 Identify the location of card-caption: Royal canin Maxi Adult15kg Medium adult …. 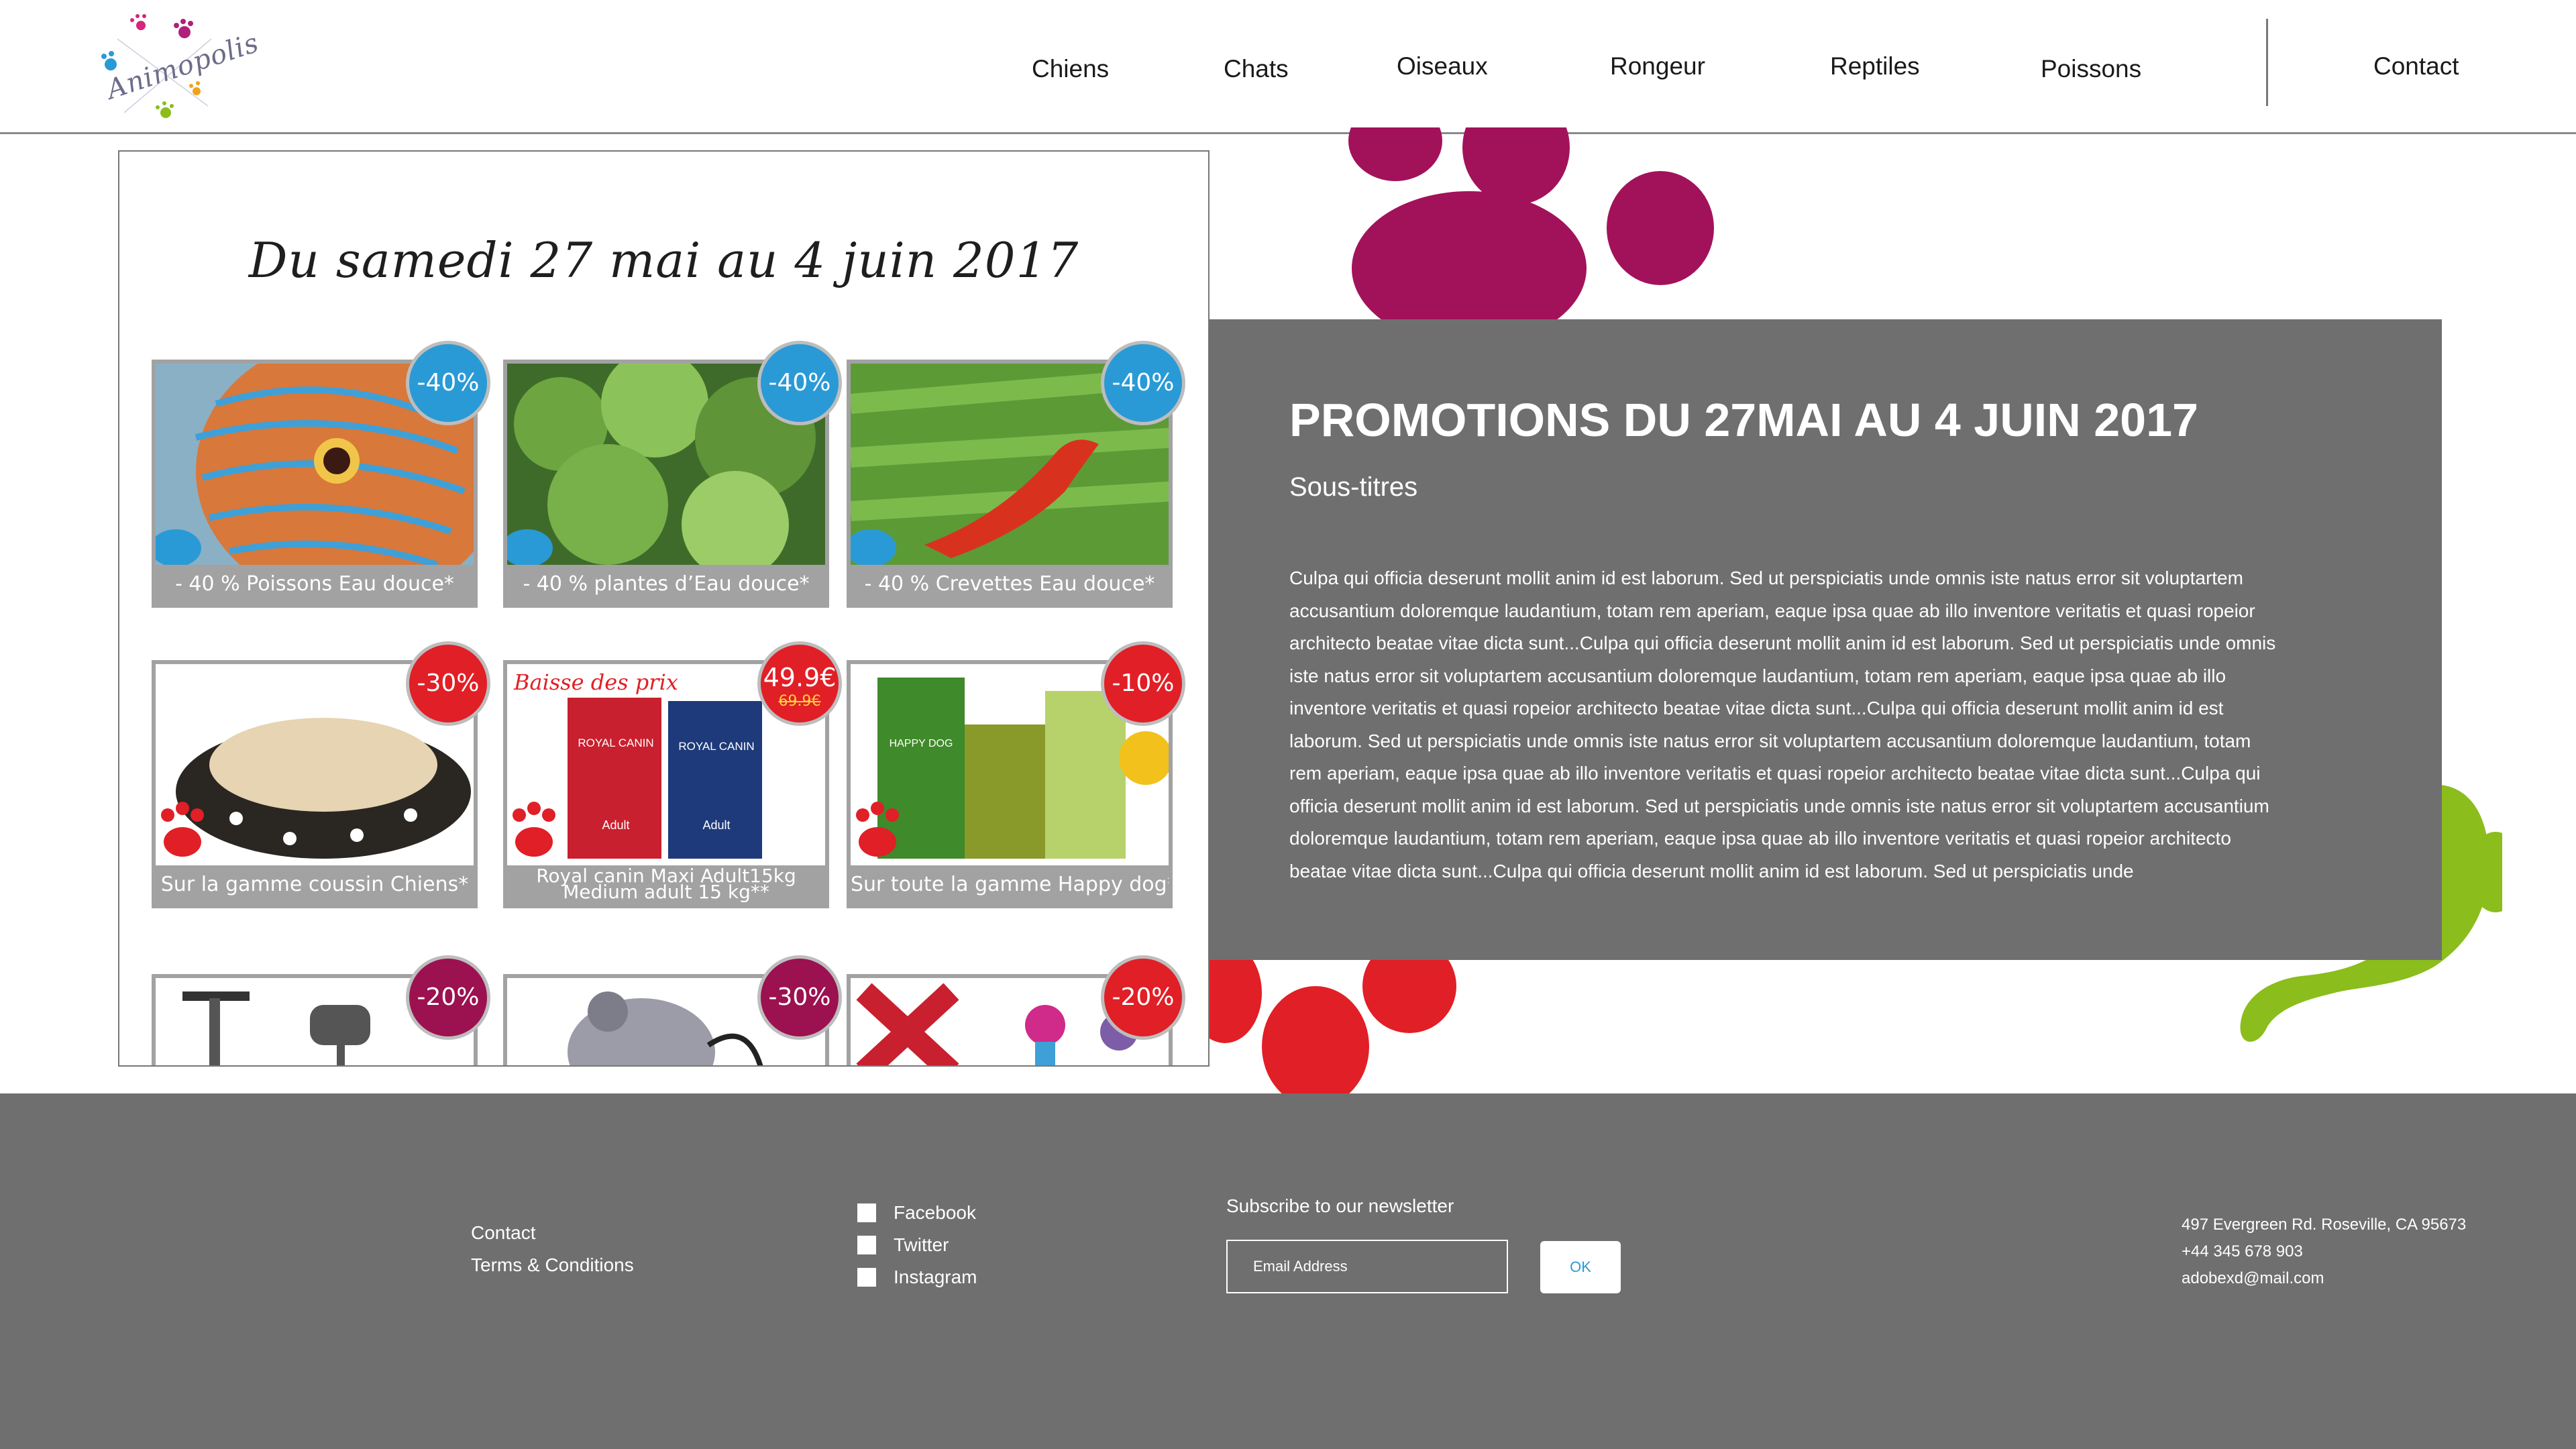
(666, 884).